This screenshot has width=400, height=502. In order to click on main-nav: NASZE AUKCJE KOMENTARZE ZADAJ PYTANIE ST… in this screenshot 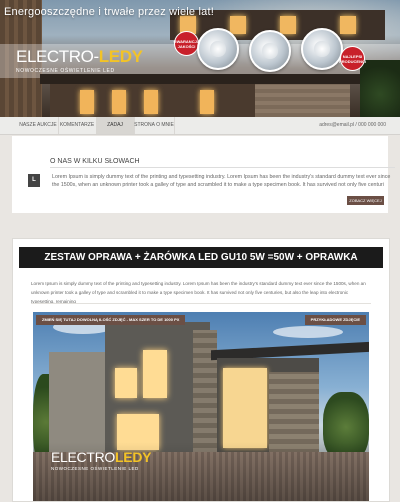, I will do `click(200, 131)`.